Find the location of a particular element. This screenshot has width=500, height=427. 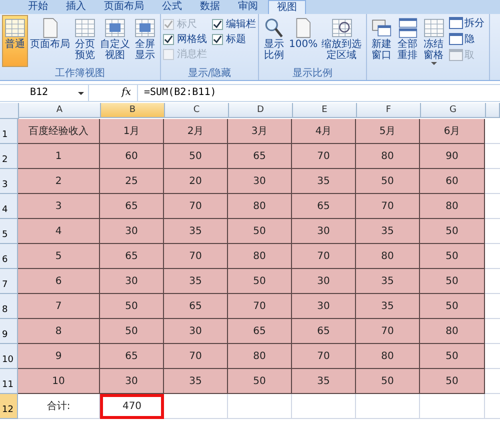

ribbon-tab: 页面布局 is located at coordinates (124, 7).